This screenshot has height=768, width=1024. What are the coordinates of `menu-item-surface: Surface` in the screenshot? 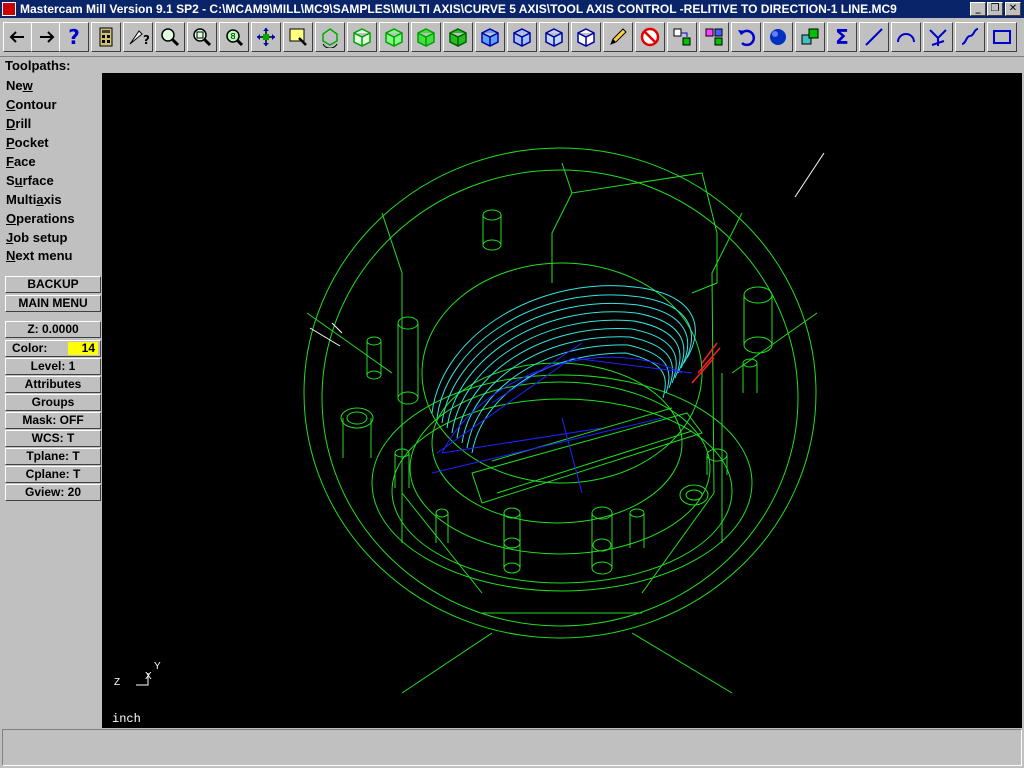 It's located at (30, 180).